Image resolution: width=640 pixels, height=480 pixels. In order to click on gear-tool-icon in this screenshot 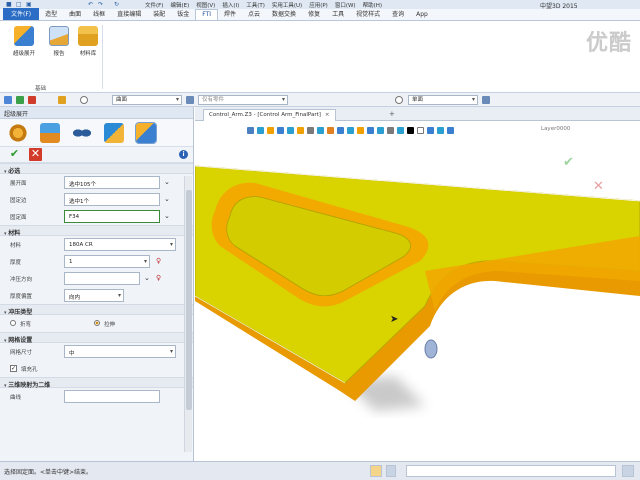, I will do `click(18, 133)`.